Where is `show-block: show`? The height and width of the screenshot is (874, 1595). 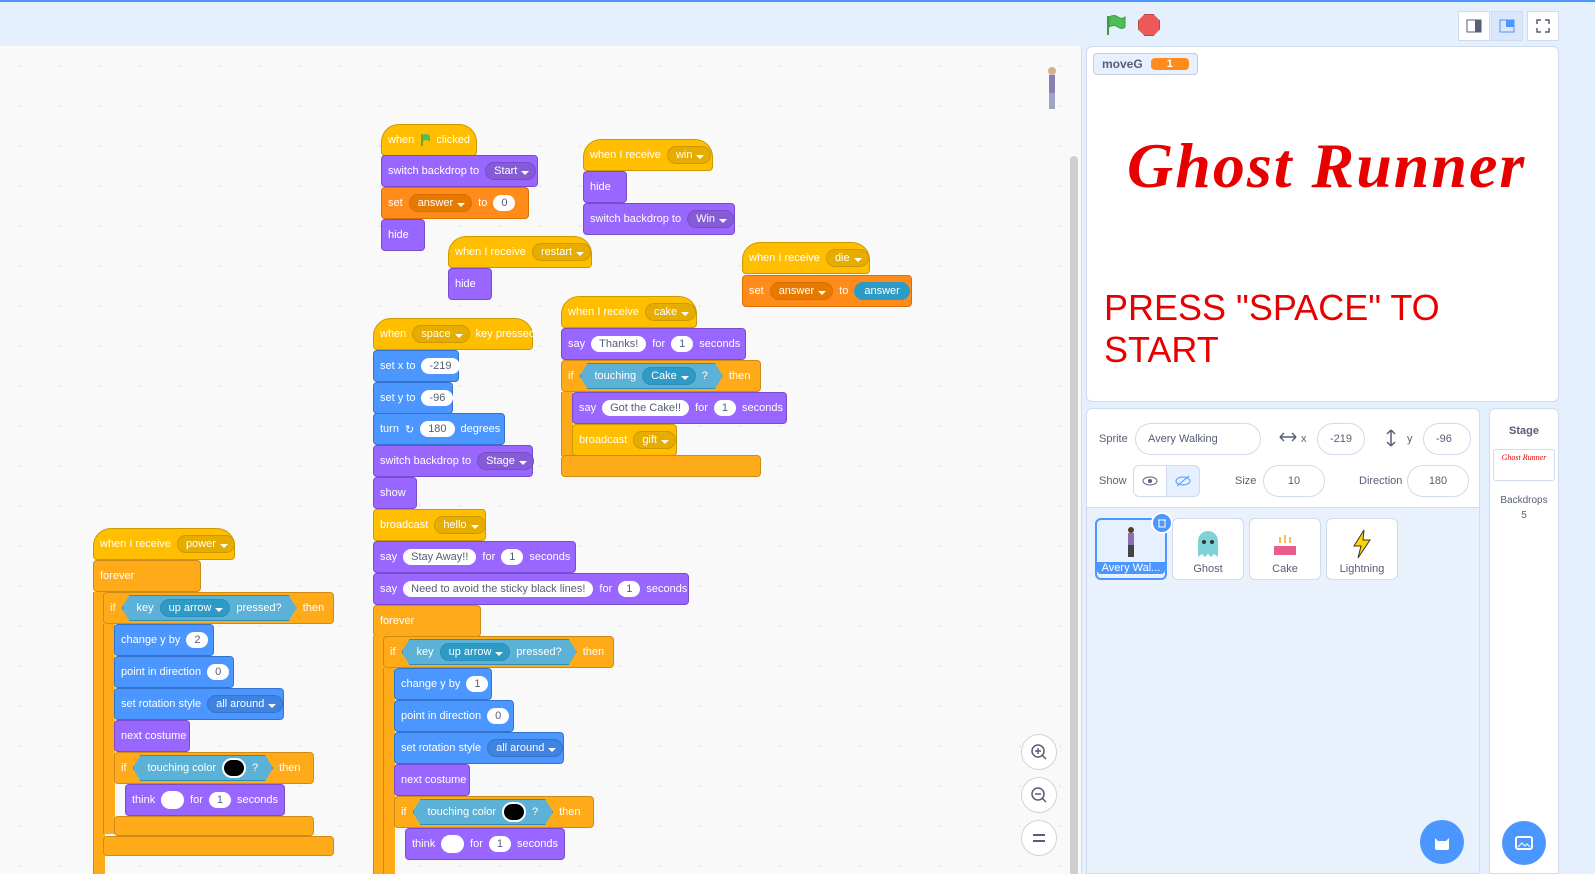 show-block: show is located at coordinates (395, 493).